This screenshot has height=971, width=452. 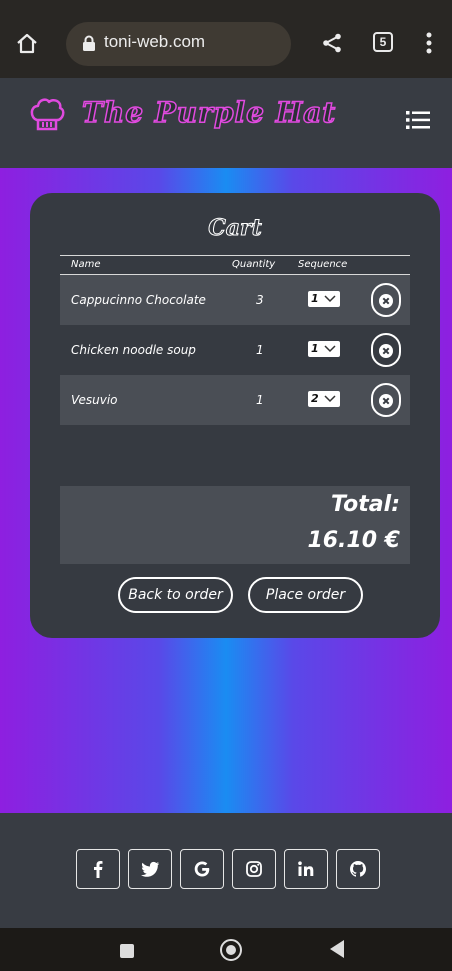 What do you see at coordinates (208, 112) in the screenshot?
I see `site-brand: The Purple Hat` at bounding box center [208, 112].